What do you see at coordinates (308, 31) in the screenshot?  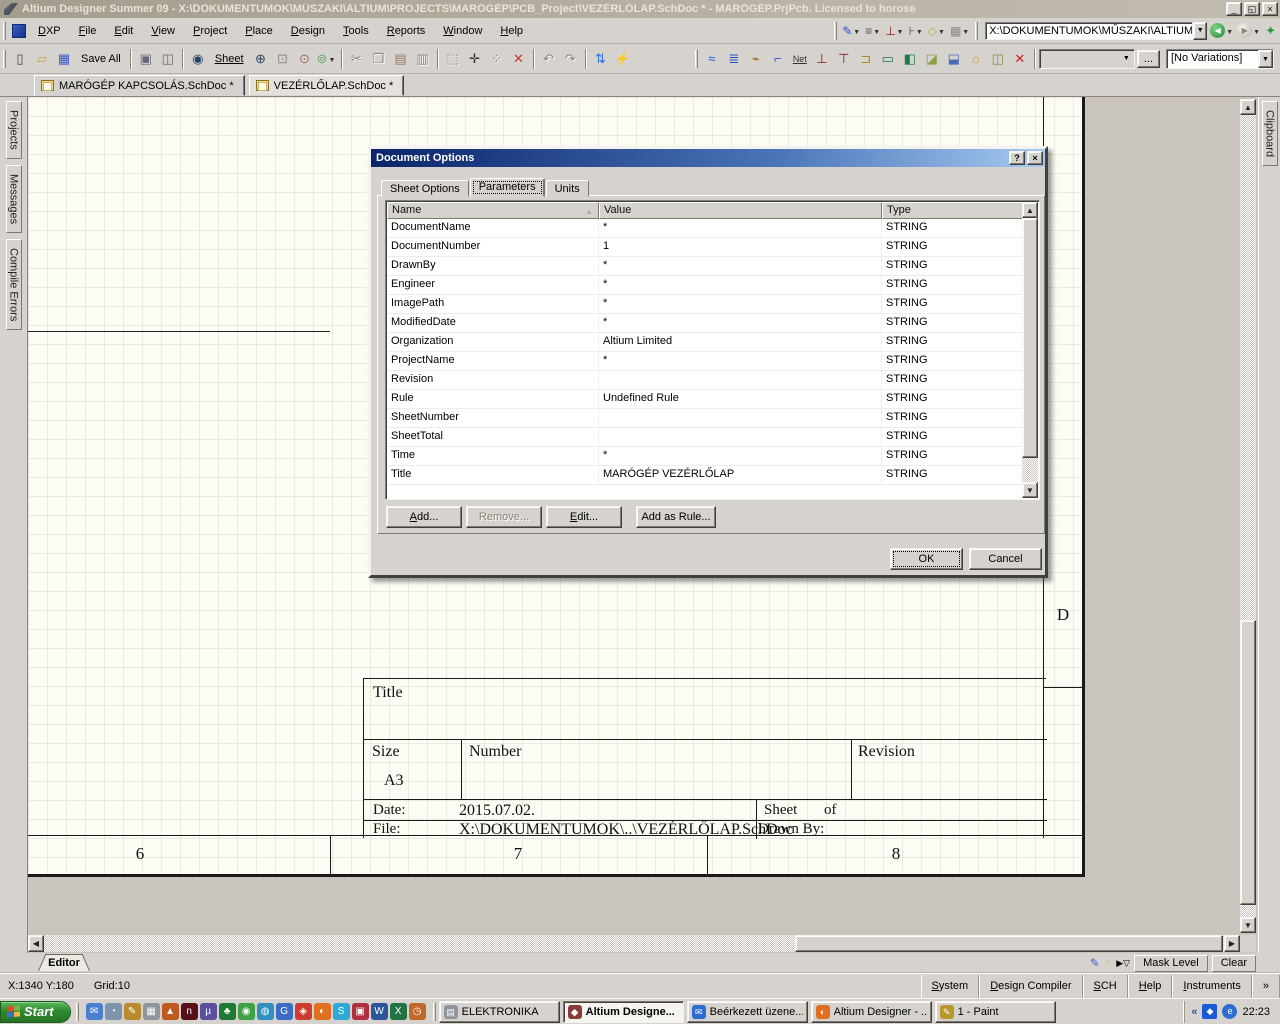 I see `menu-design: Design` at bounding box center [308, 31].